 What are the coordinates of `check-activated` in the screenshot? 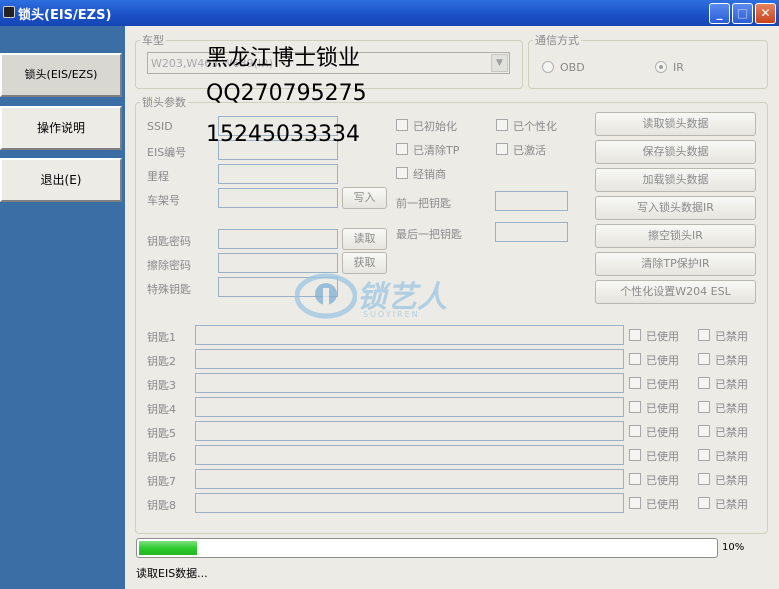 It's located at (502, 149).